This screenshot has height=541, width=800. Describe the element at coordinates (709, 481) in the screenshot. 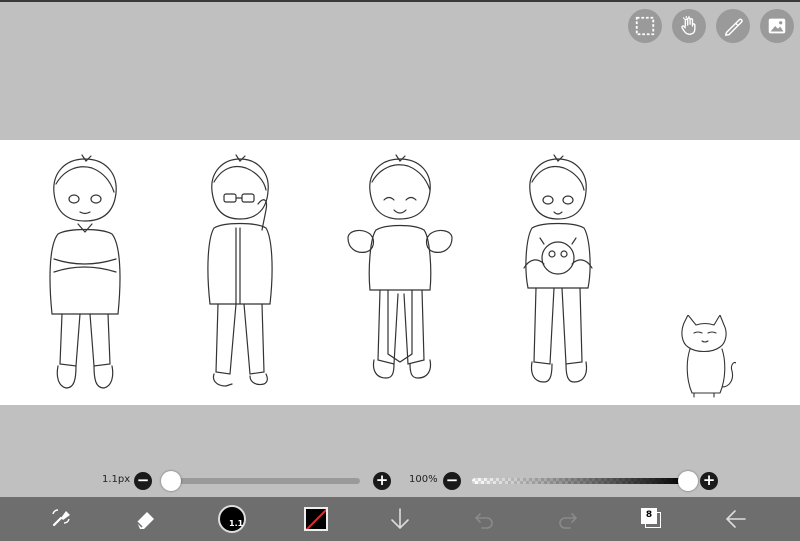

I see `opacity-increase-button: +` at that location.